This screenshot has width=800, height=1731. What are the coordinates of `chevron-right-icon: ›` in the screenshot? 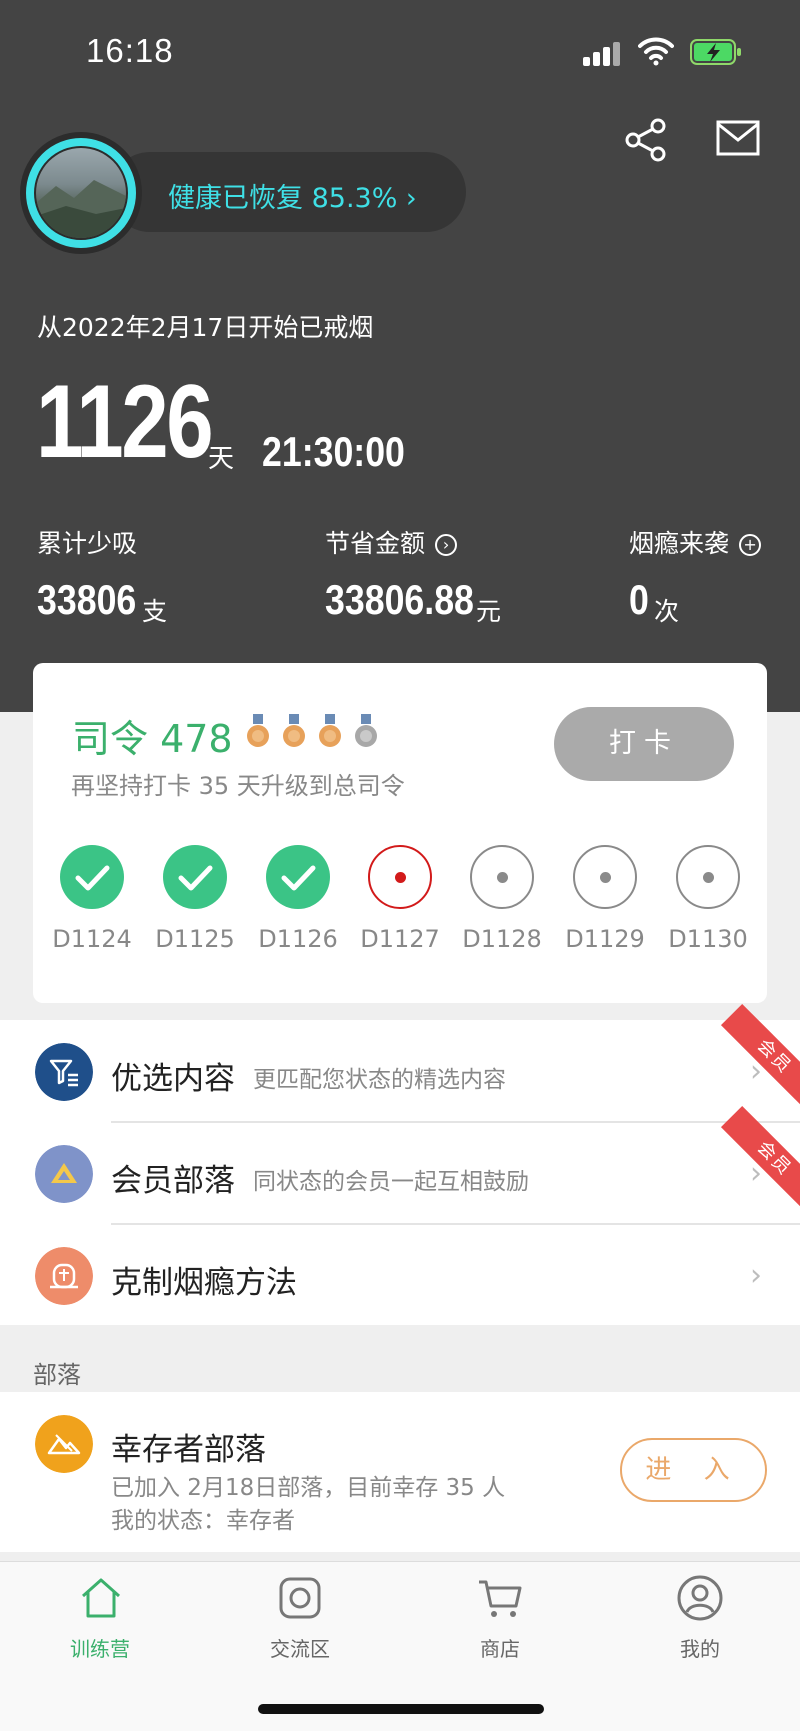 It's located at (756, 1275).